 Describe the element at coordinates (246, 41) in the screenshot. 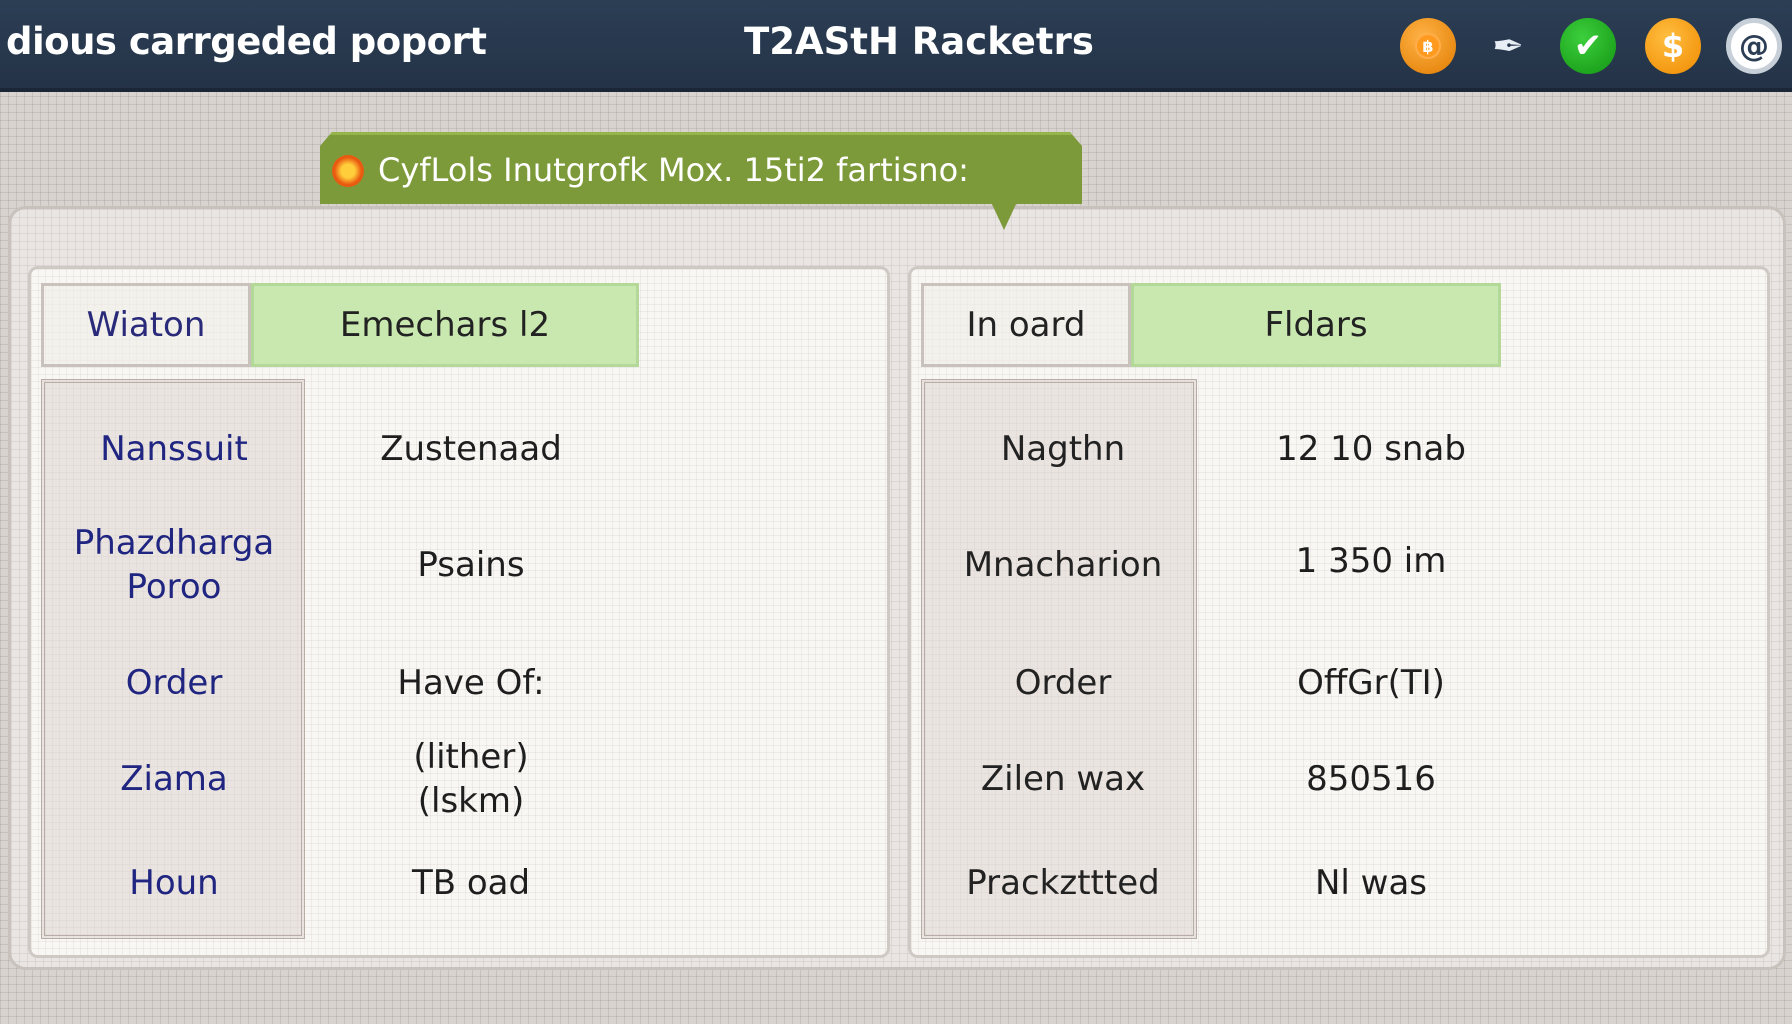

I see `window-title-left: dious carrgeded poport` at that location.